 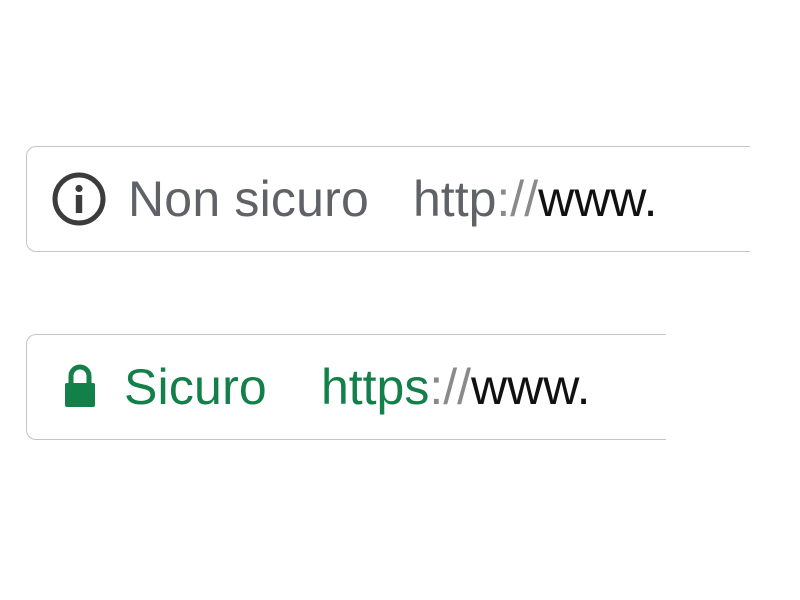 I want to click on url-scheme: http, so click(x=455, y=199).